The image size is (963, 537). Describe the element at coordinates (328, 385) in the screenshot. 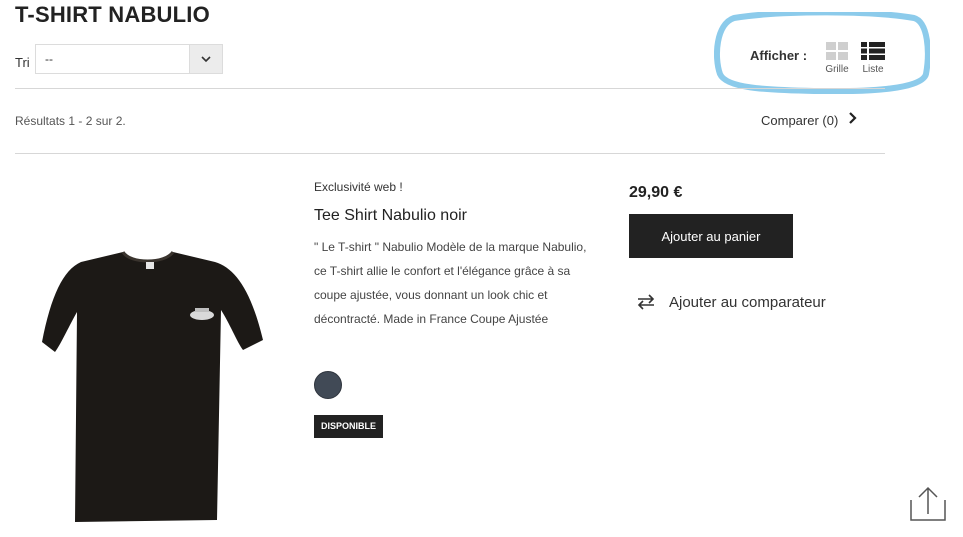

I see `color-swatch` at that location.